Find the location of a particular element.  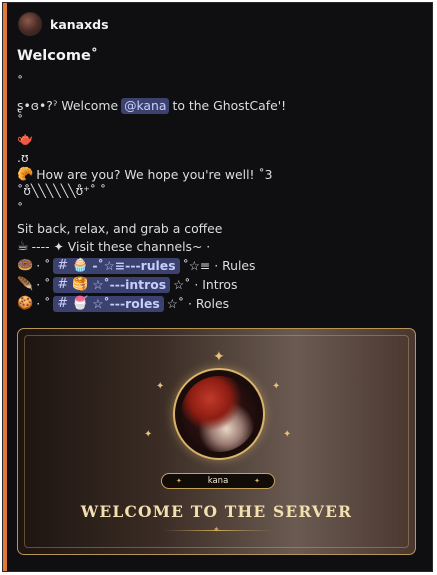

welcome-prefix: ʂ•ɞ•?ˀ Welcome is located at coordinates (68, 105).